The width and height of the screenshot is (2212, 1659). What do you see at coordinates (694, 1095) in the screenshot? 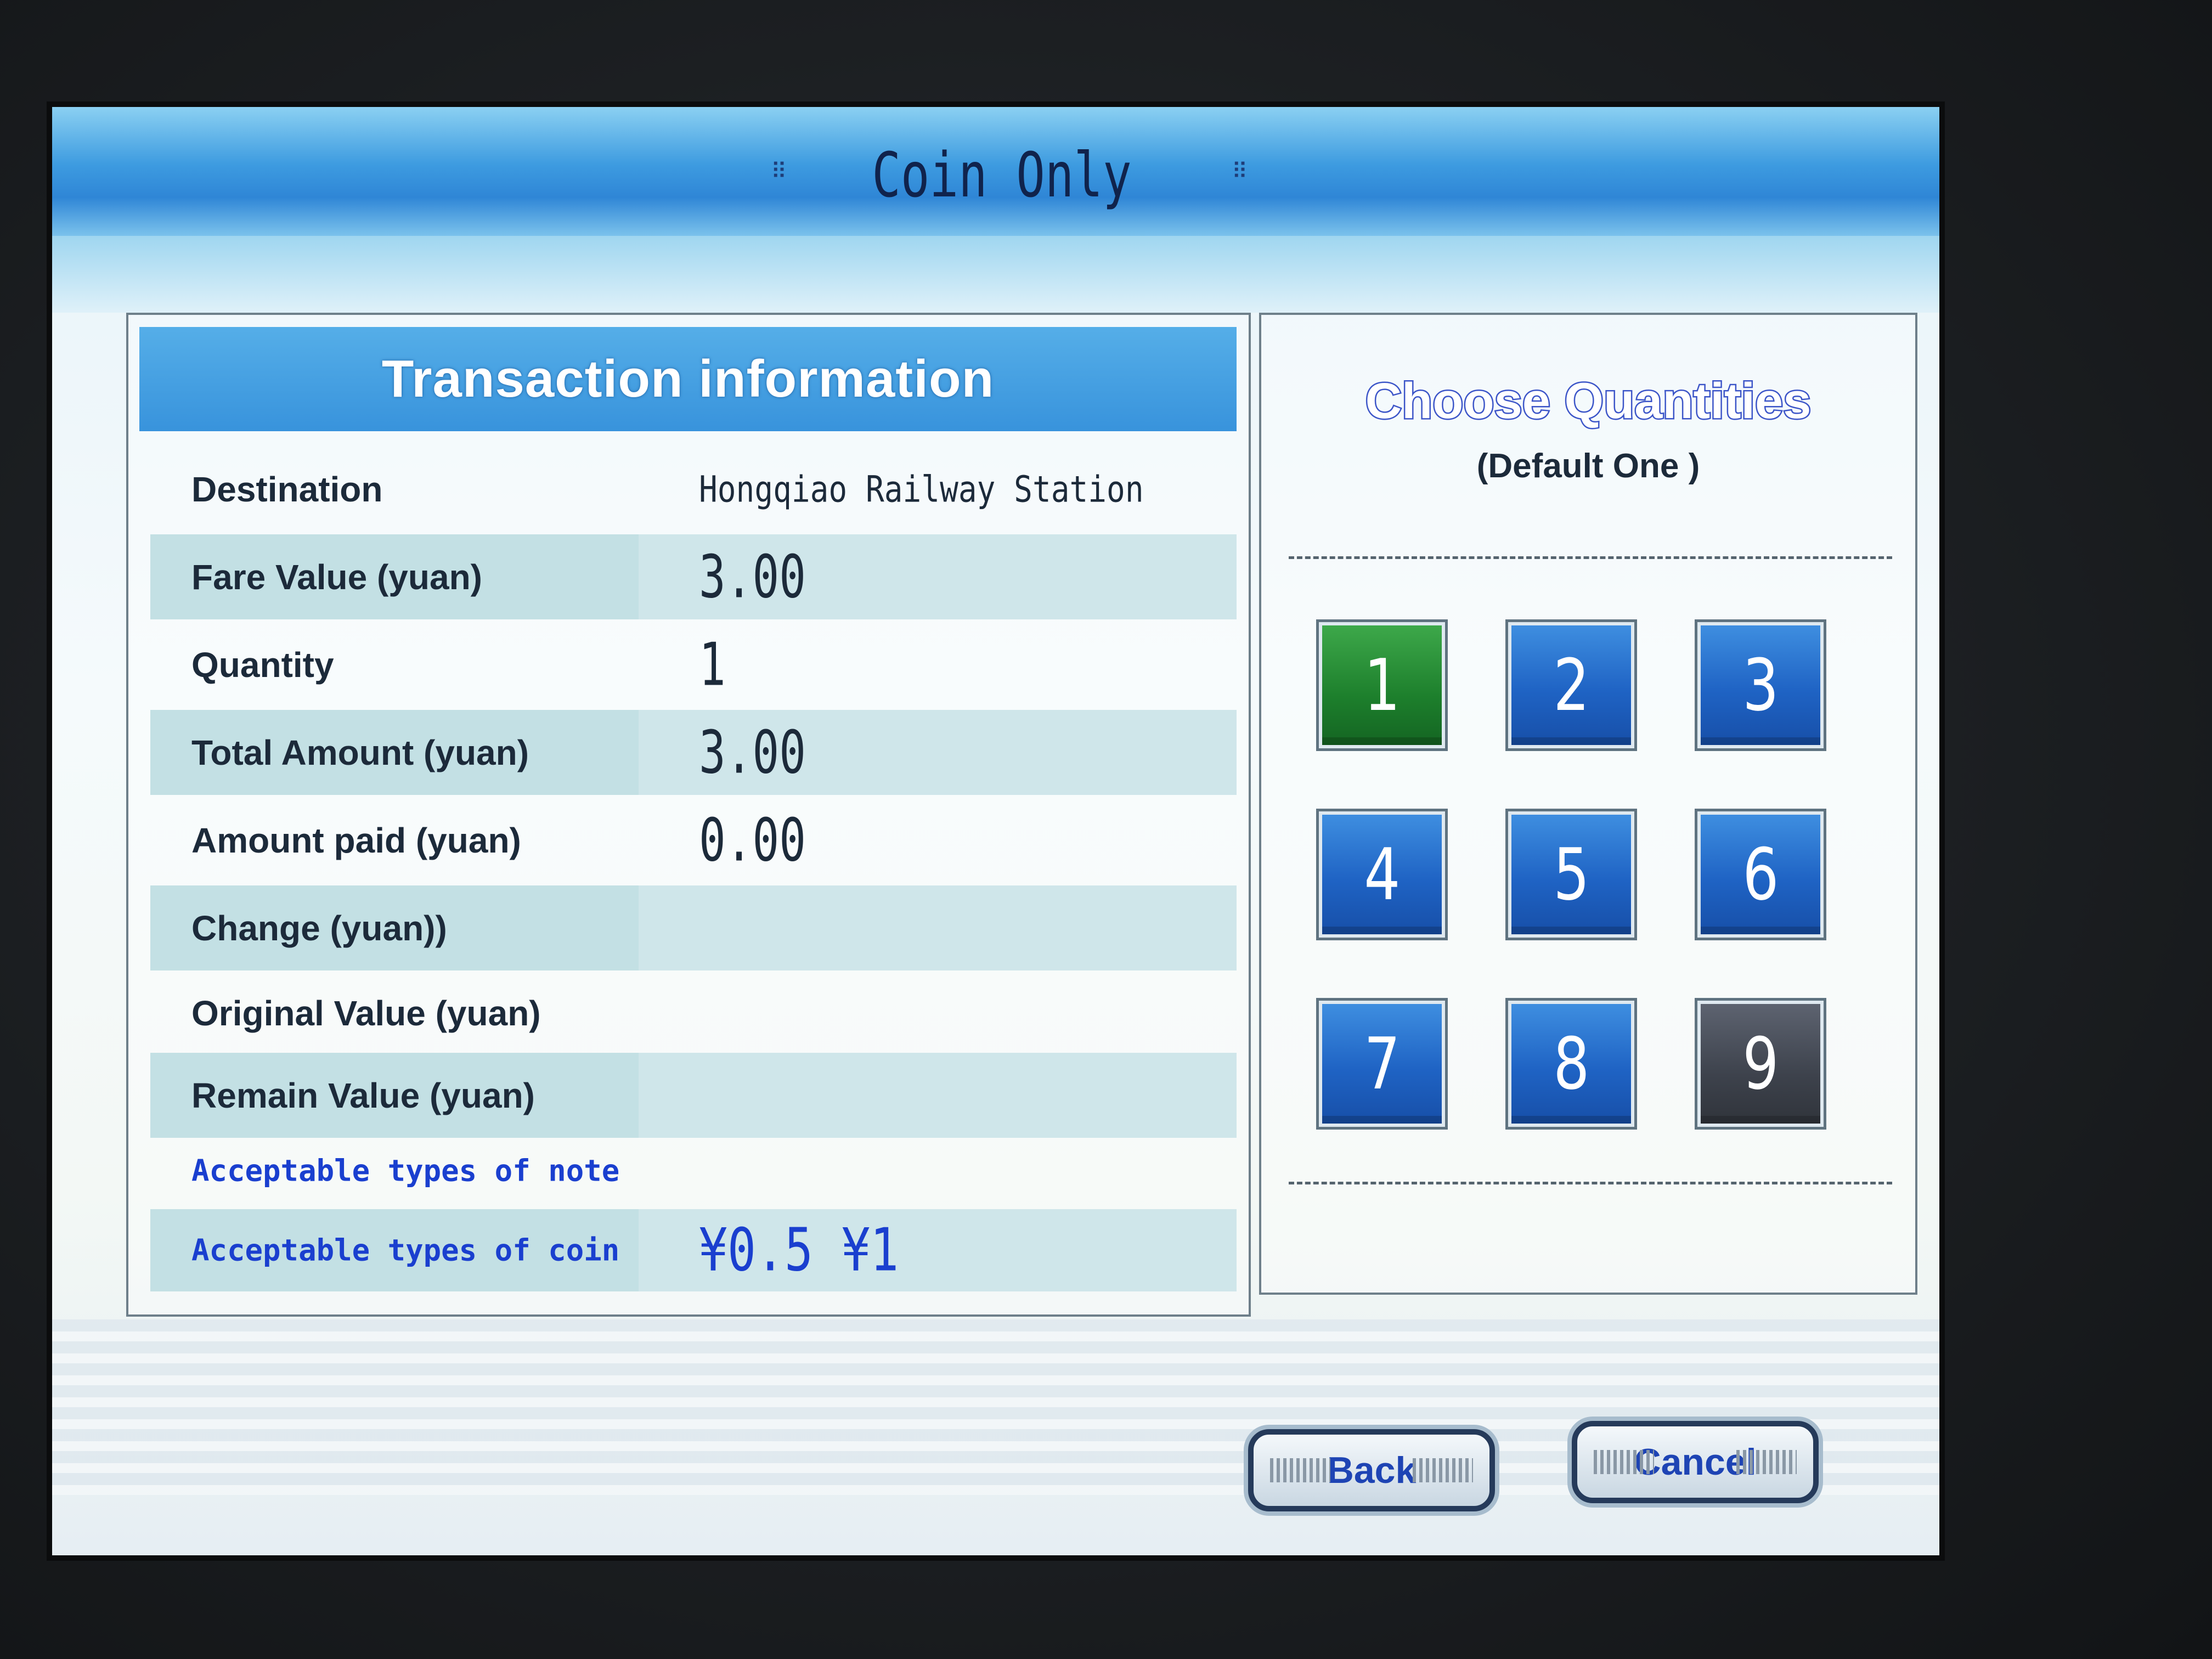
I see `row-remain-value: Remain Value (yuan)` at bounding box center [694, 1095].